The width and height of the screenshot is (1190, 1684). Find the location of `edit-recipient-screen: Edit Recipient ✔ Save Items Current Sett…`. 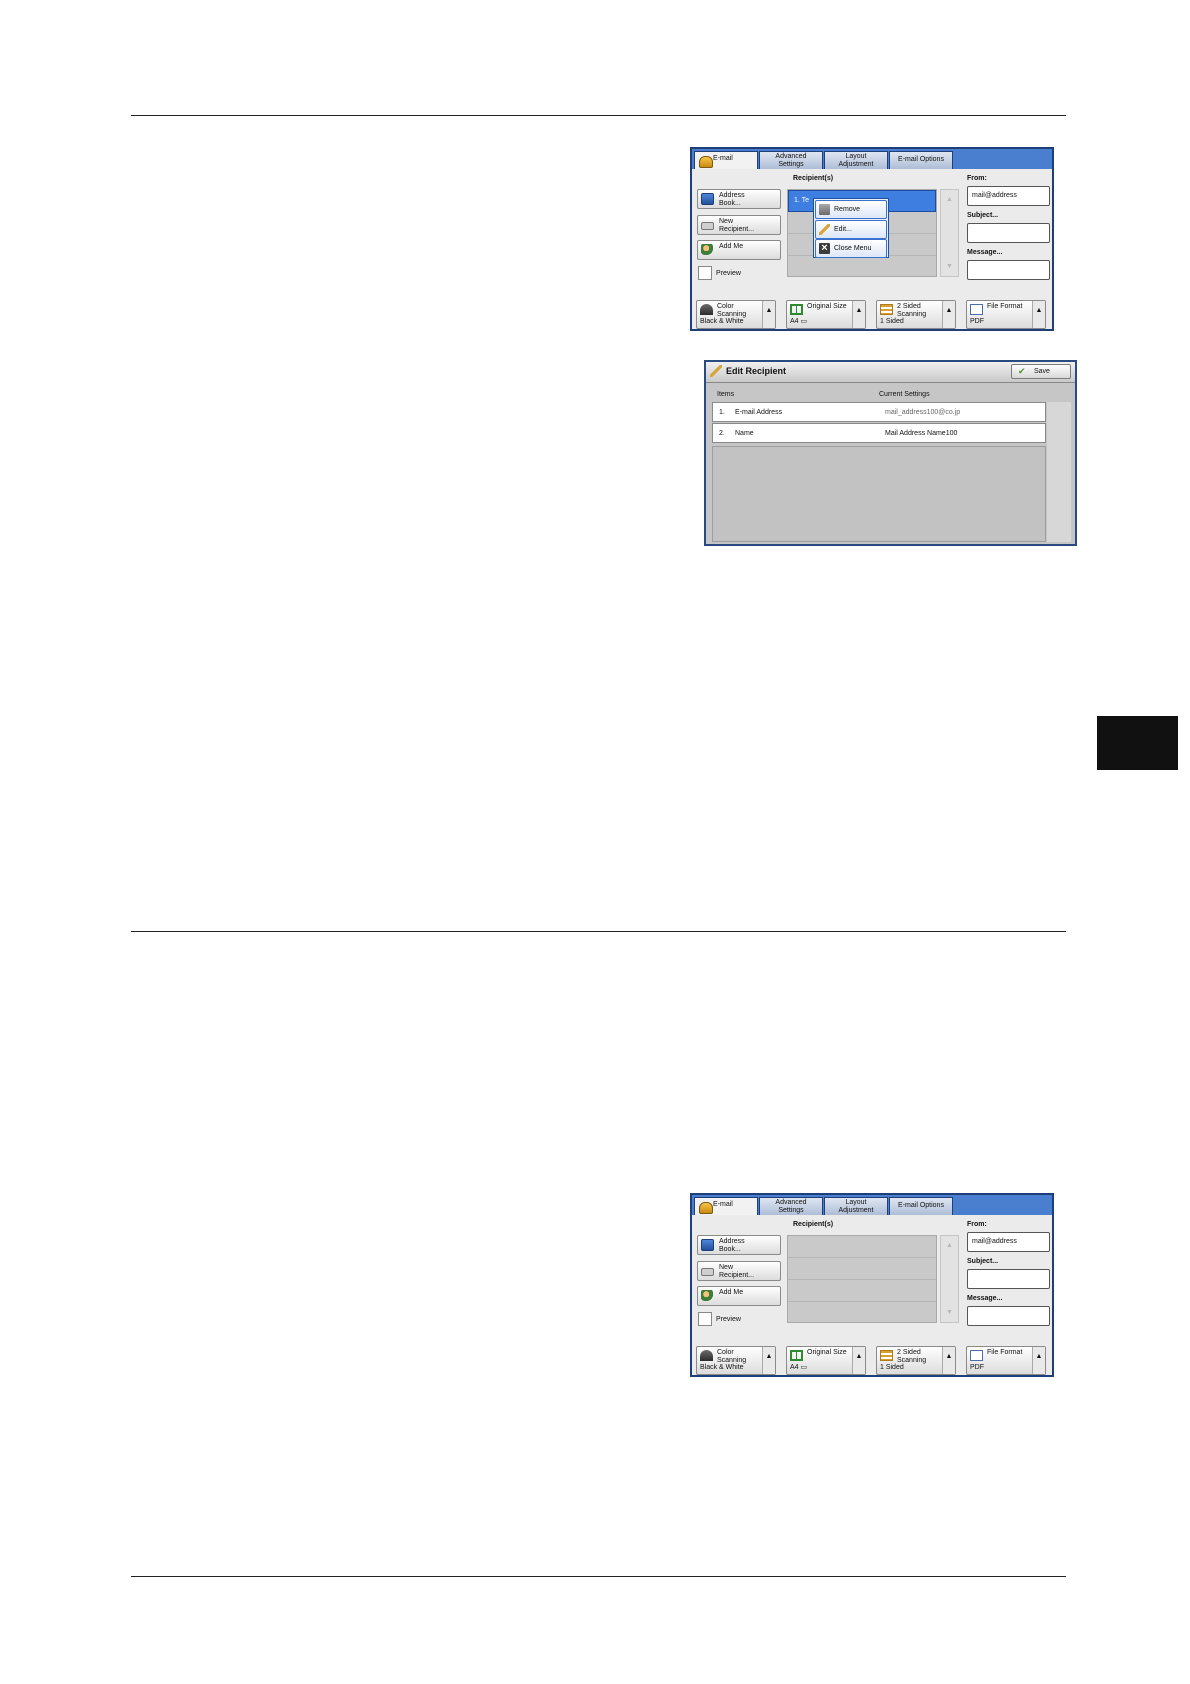

edit-recipient-screen: Edit Recipient ✔ Save Items Current Sett… is located at coordinates (890, 453).